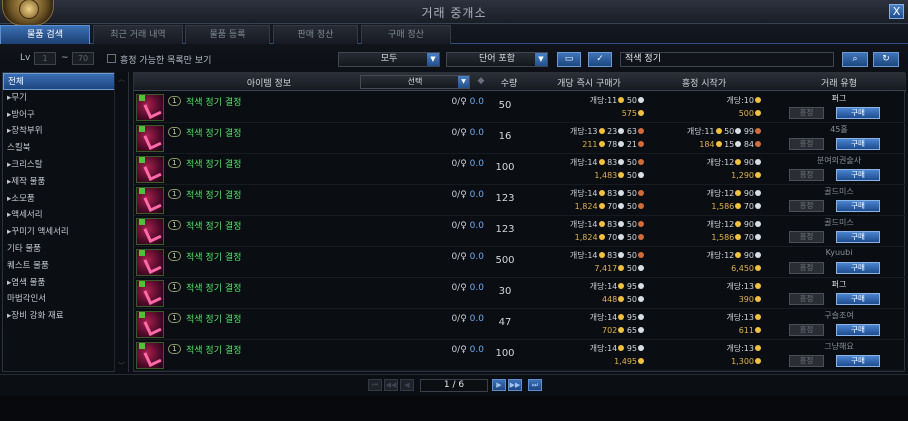  What do you see at coordinates (65, 283) in the screenshot?
I see `sidebar-item: ▸염색 물품` at bounding box center [65, 283].